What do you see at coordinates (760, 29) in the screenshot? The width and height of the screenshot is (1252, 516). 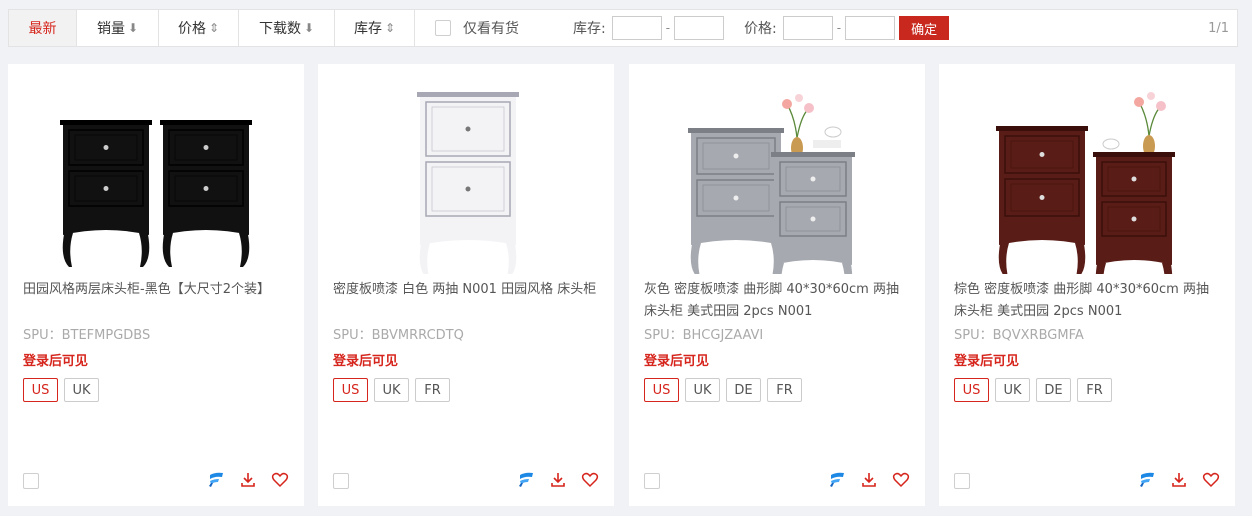 I see `price-range-label: 价格:` at bounding box center [760, 29].